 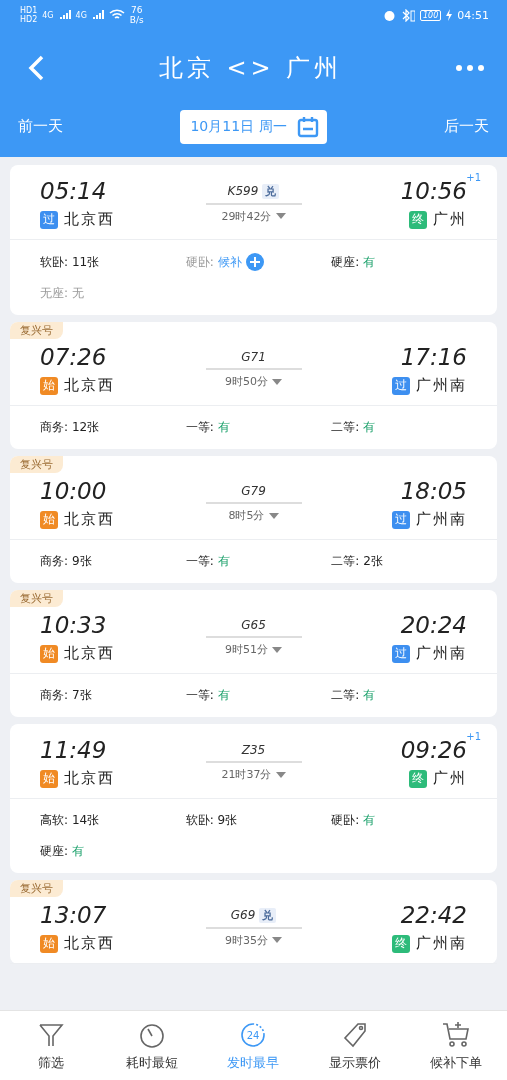 What do you see at coordinates (433, 357) in the screenshot?
I see `arrive-time: 17:16` at bounding box center [433, 357].